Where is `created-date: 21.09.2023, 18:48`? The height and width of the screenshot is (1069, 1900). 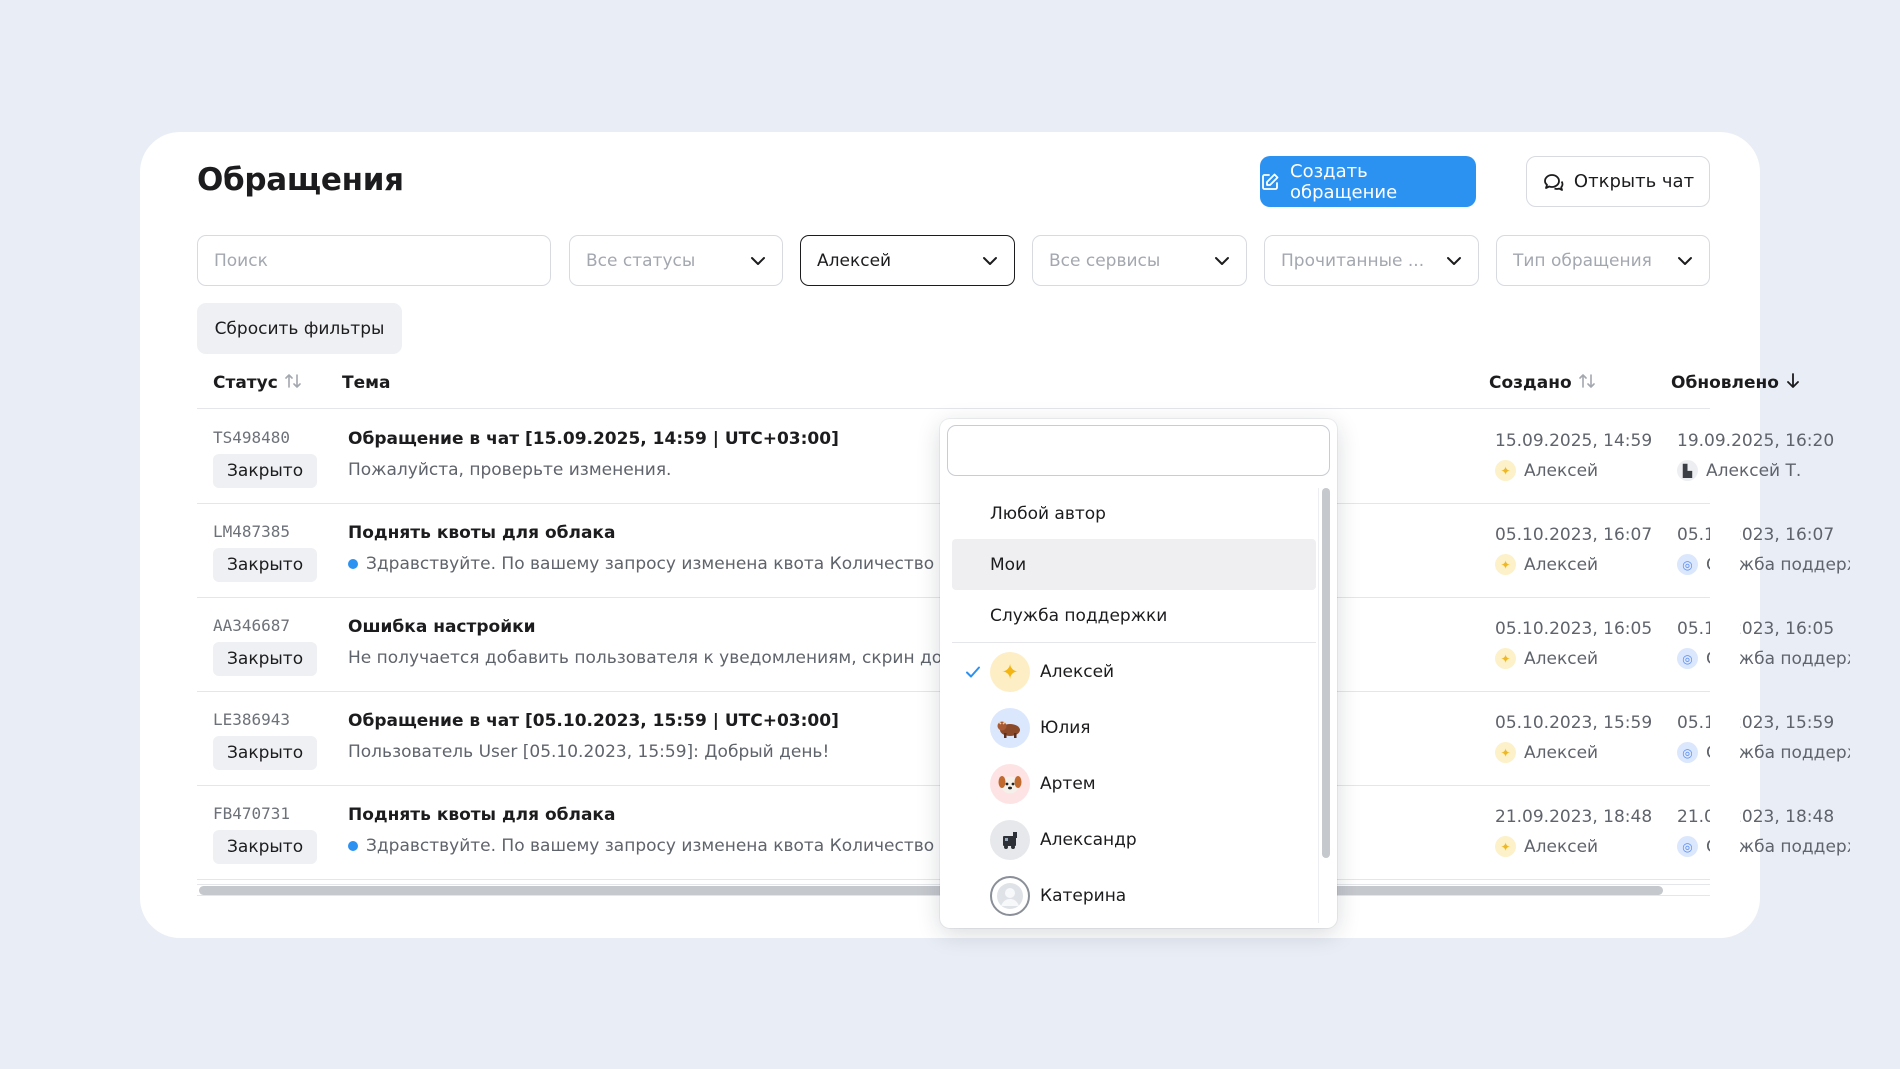 created-date: 21.09.2023, 18:48 is located at coordinates (1574, 817).